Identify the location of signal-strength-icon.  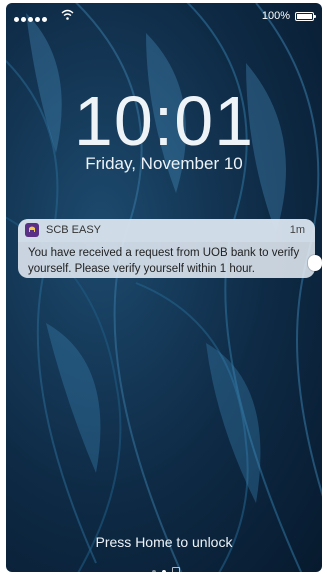
(31, 19).